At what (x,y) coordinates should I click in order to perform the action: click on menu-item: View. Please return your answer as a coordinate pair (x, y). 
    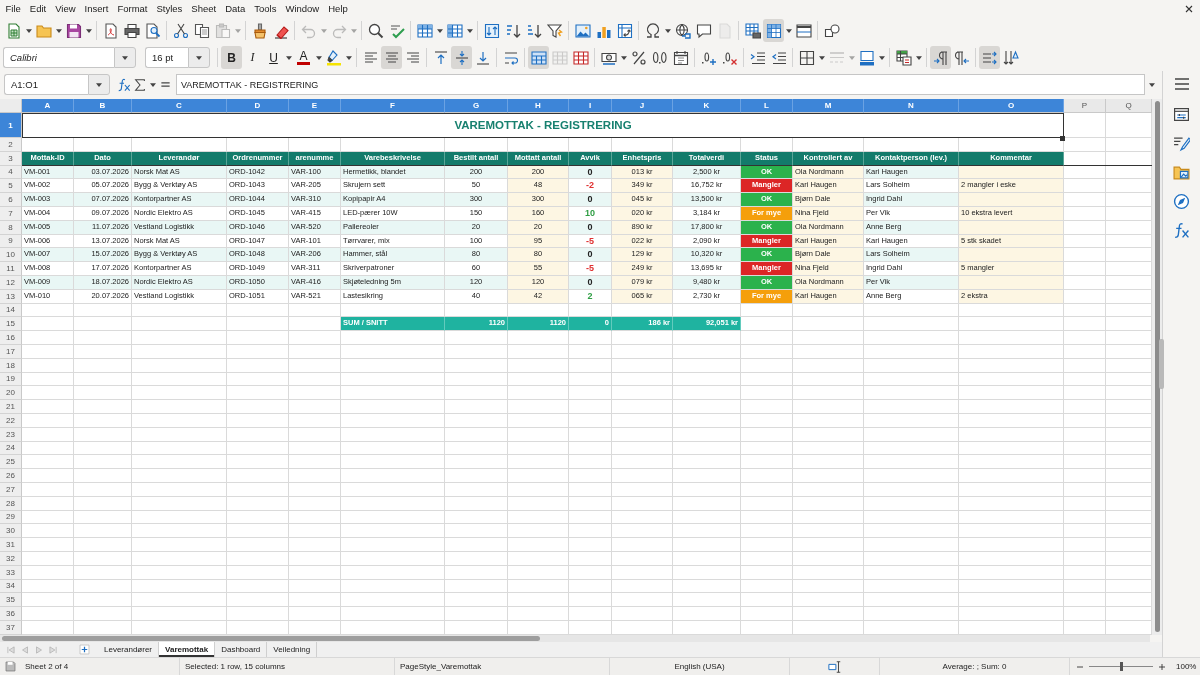
    Looking at the image, I should click on (65, 8).